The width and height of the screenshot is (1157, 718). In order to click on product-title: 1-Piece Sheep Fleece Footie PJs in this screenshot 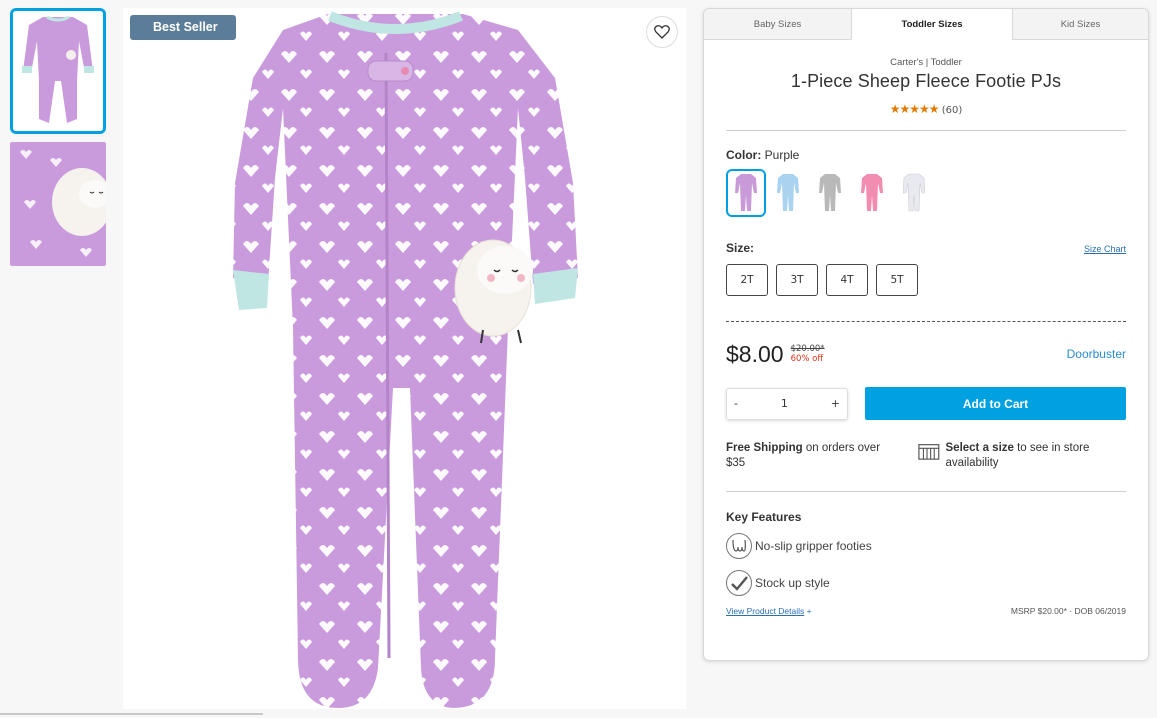, I will do `click(926, 81)`.